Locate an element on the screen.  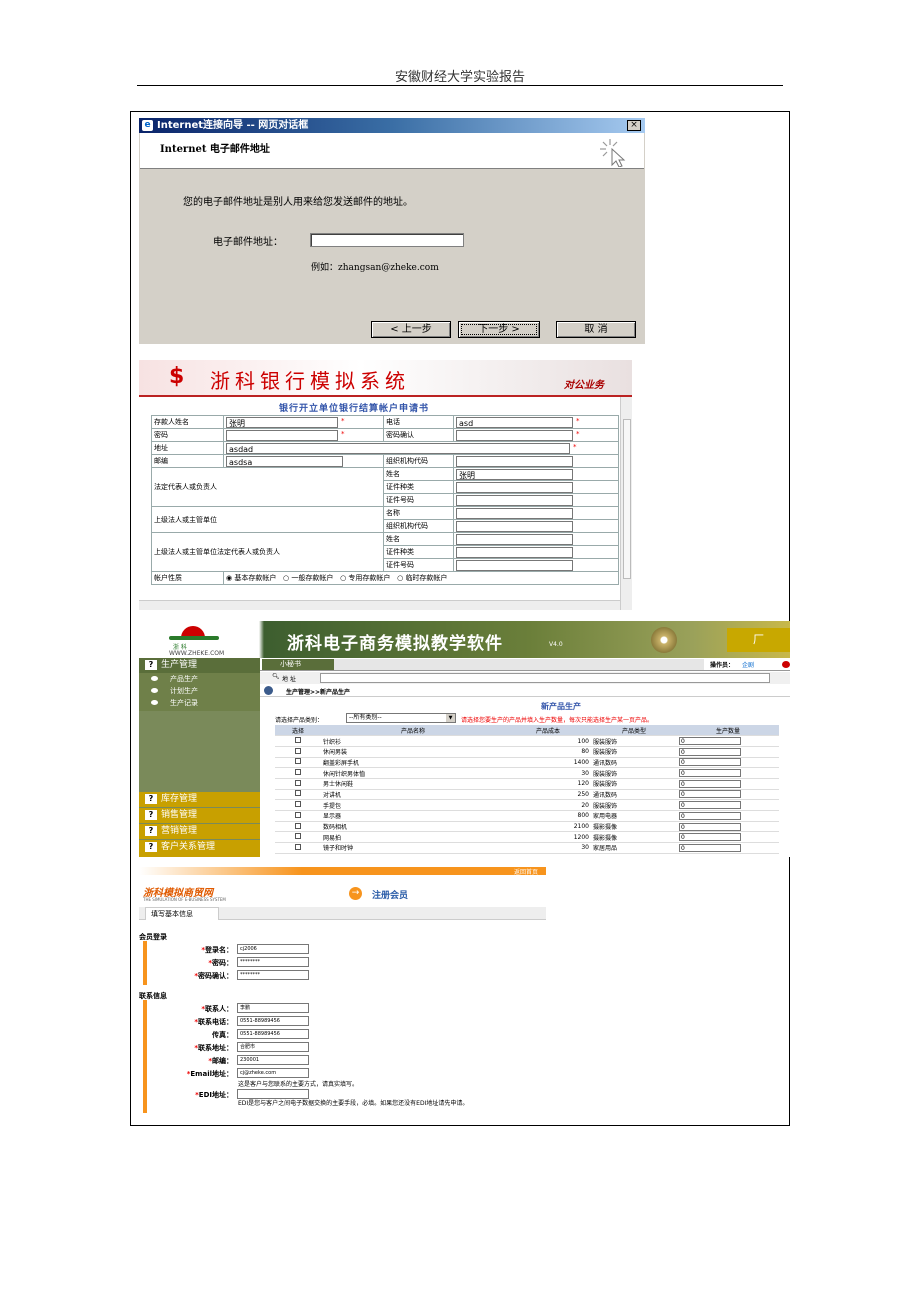
product-name: 显示器 is located at coordinates (413, 816).